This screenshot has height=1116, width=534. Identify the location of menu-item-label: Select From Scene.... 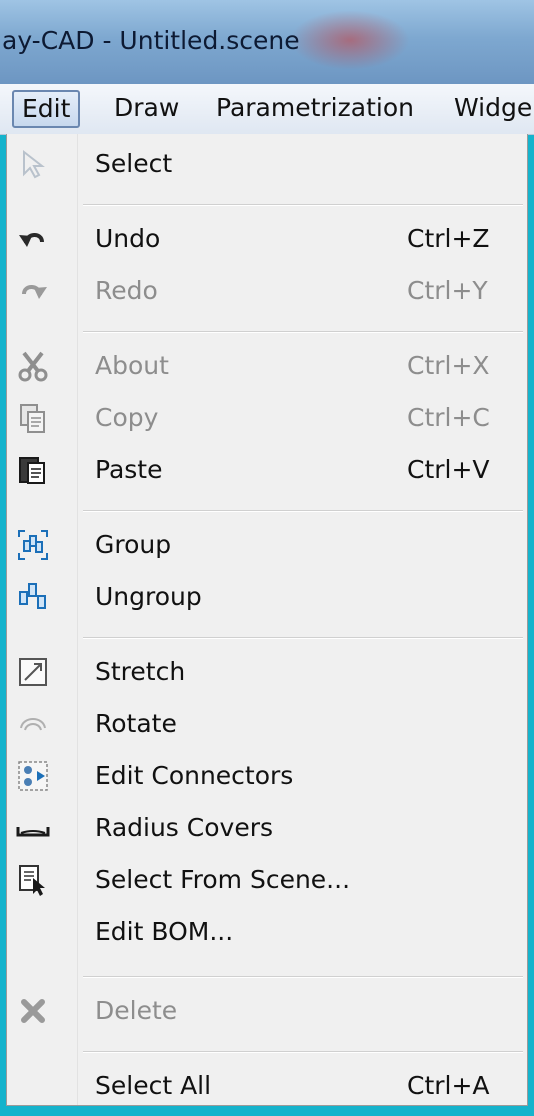
(223, 879).